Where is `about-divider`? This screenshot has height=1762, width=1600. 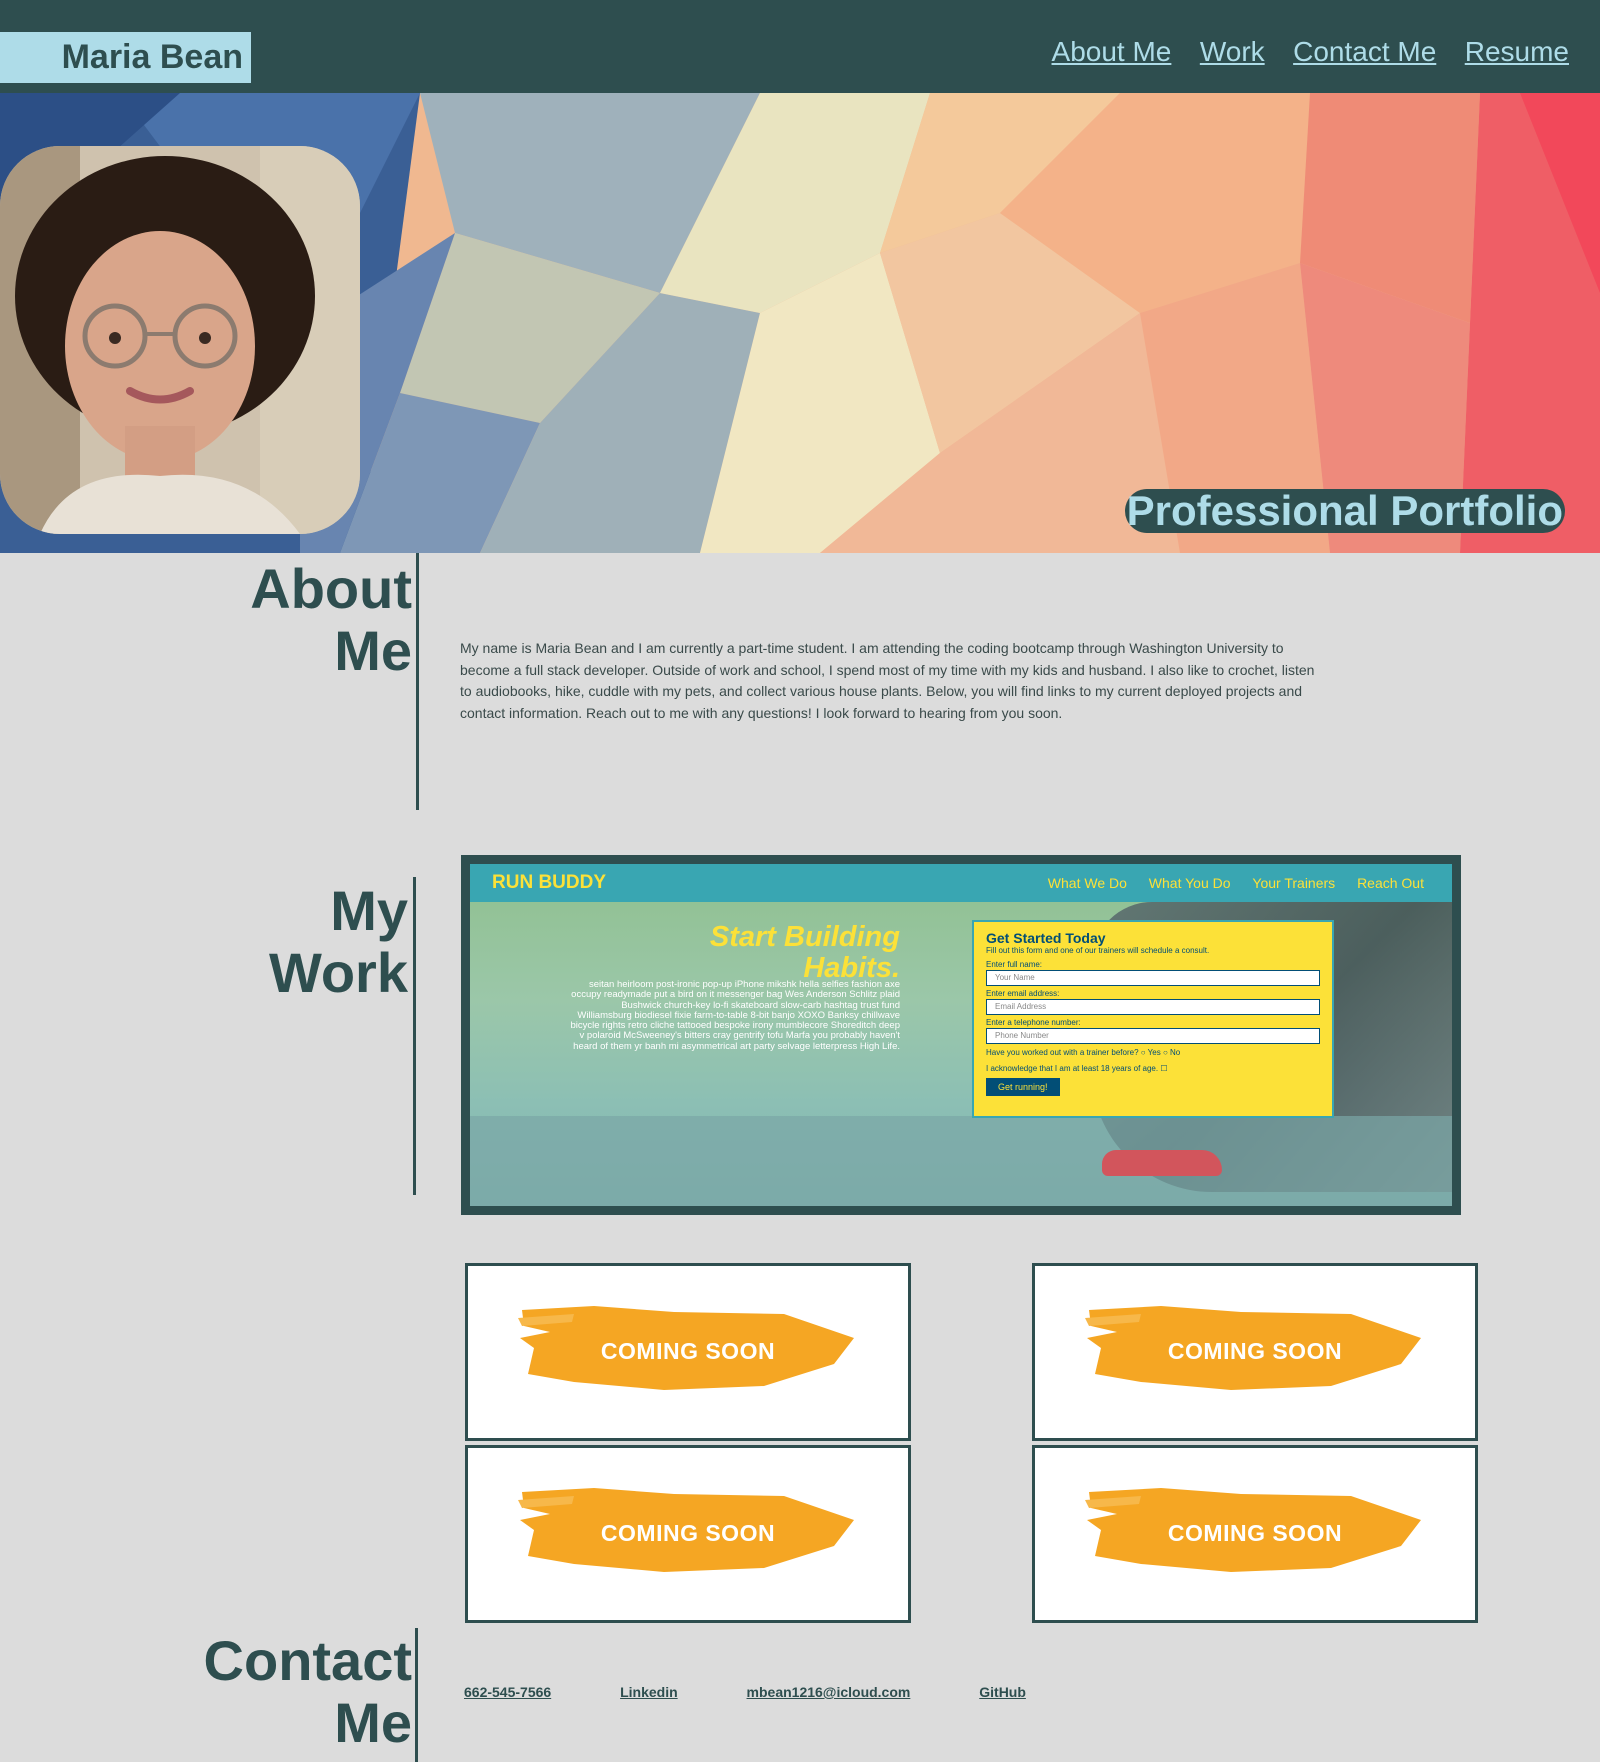
about-divider is located at coordinates (417, 681).